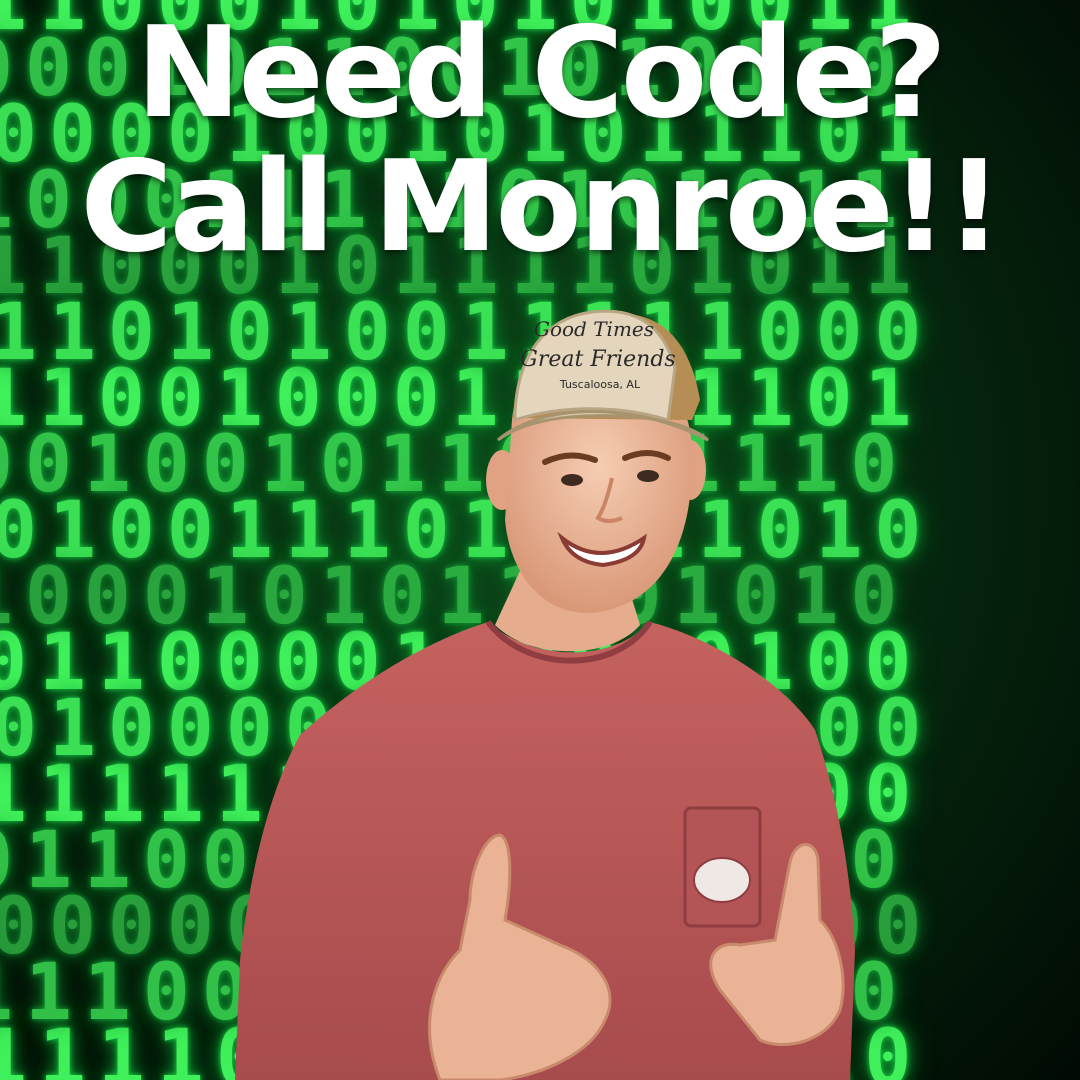 This screenshot has height=1080, width=1080. What do you see at coordinates (600, 384) in the screenshot?
I see `cap-text-3: Tuscaloosa, AL` at bounding box center [600, 384].